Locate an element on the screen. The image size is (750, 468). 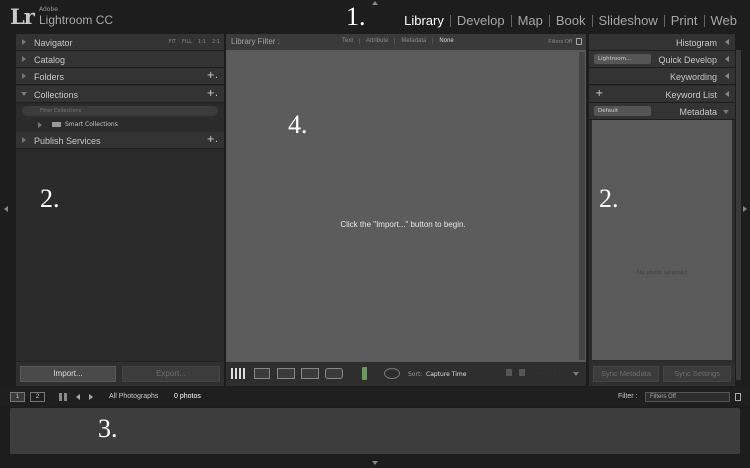
forward-arrow-icon is located at coordinates (91, 397).